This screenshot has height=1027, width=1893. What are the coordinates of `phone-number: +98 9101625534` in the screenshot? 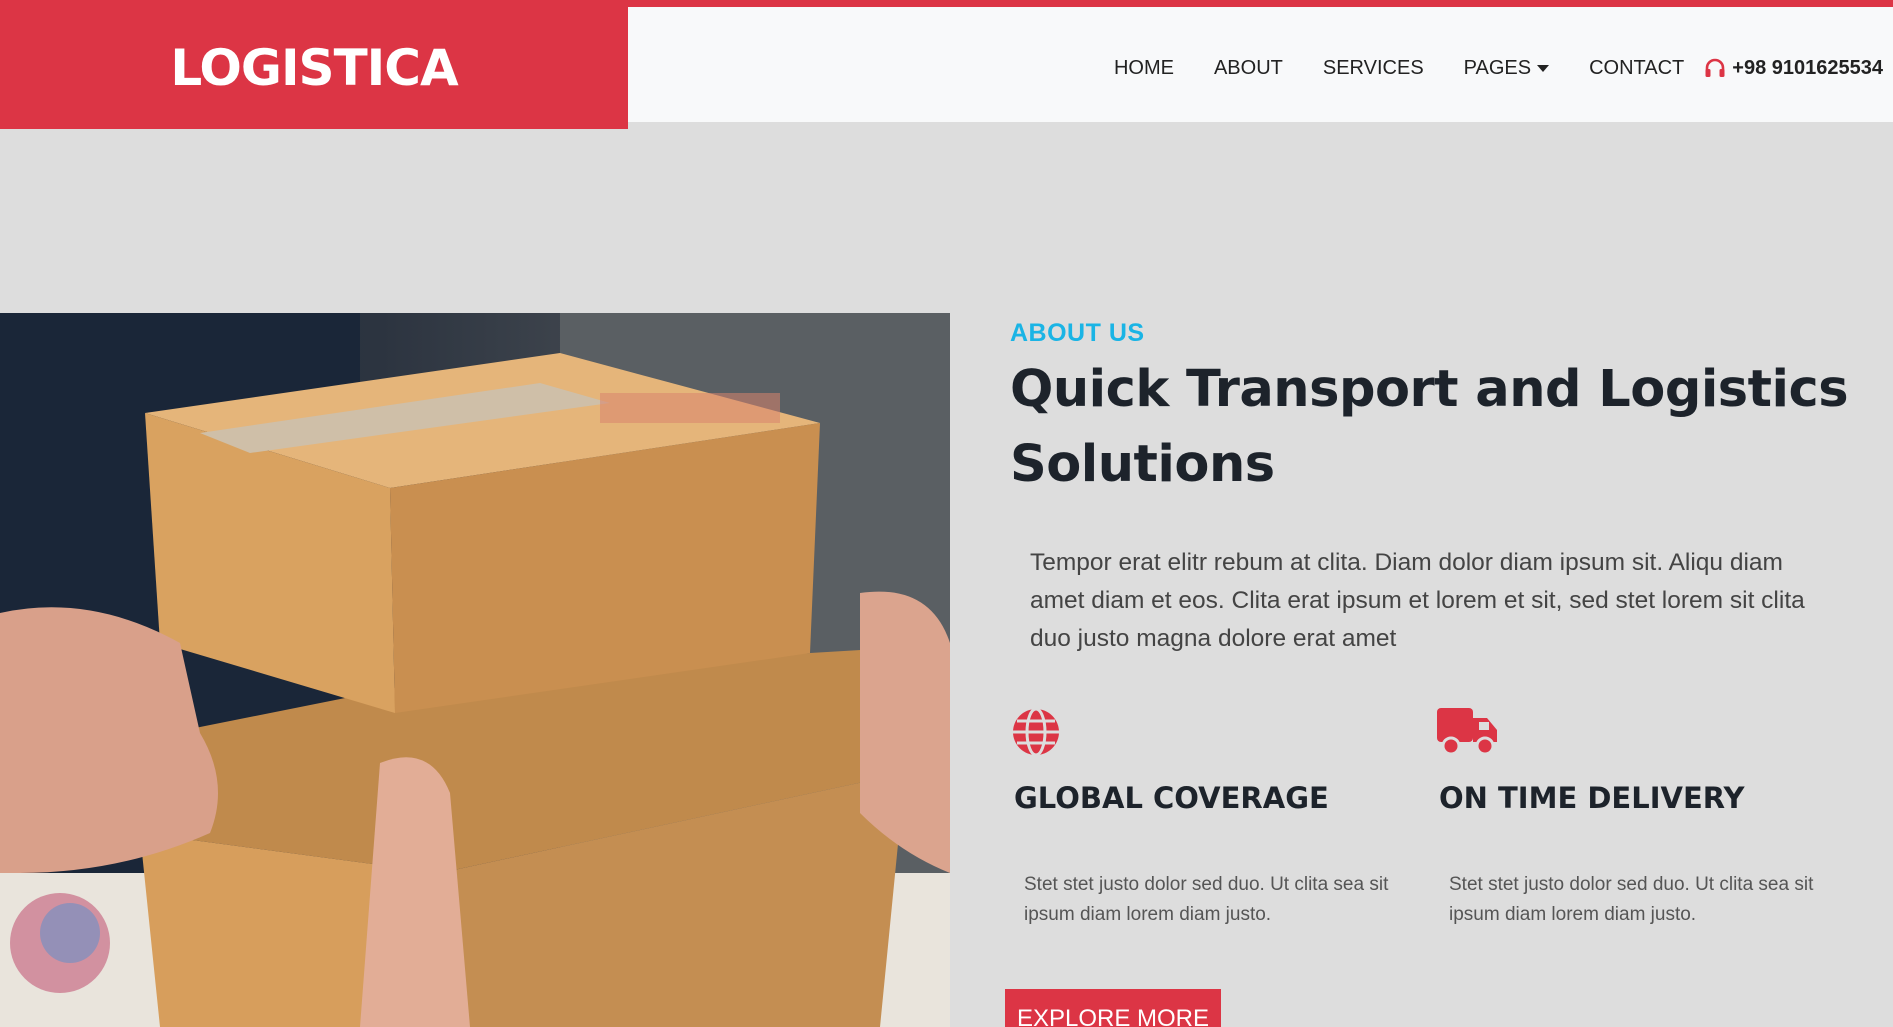 It's located at (1807, 67).